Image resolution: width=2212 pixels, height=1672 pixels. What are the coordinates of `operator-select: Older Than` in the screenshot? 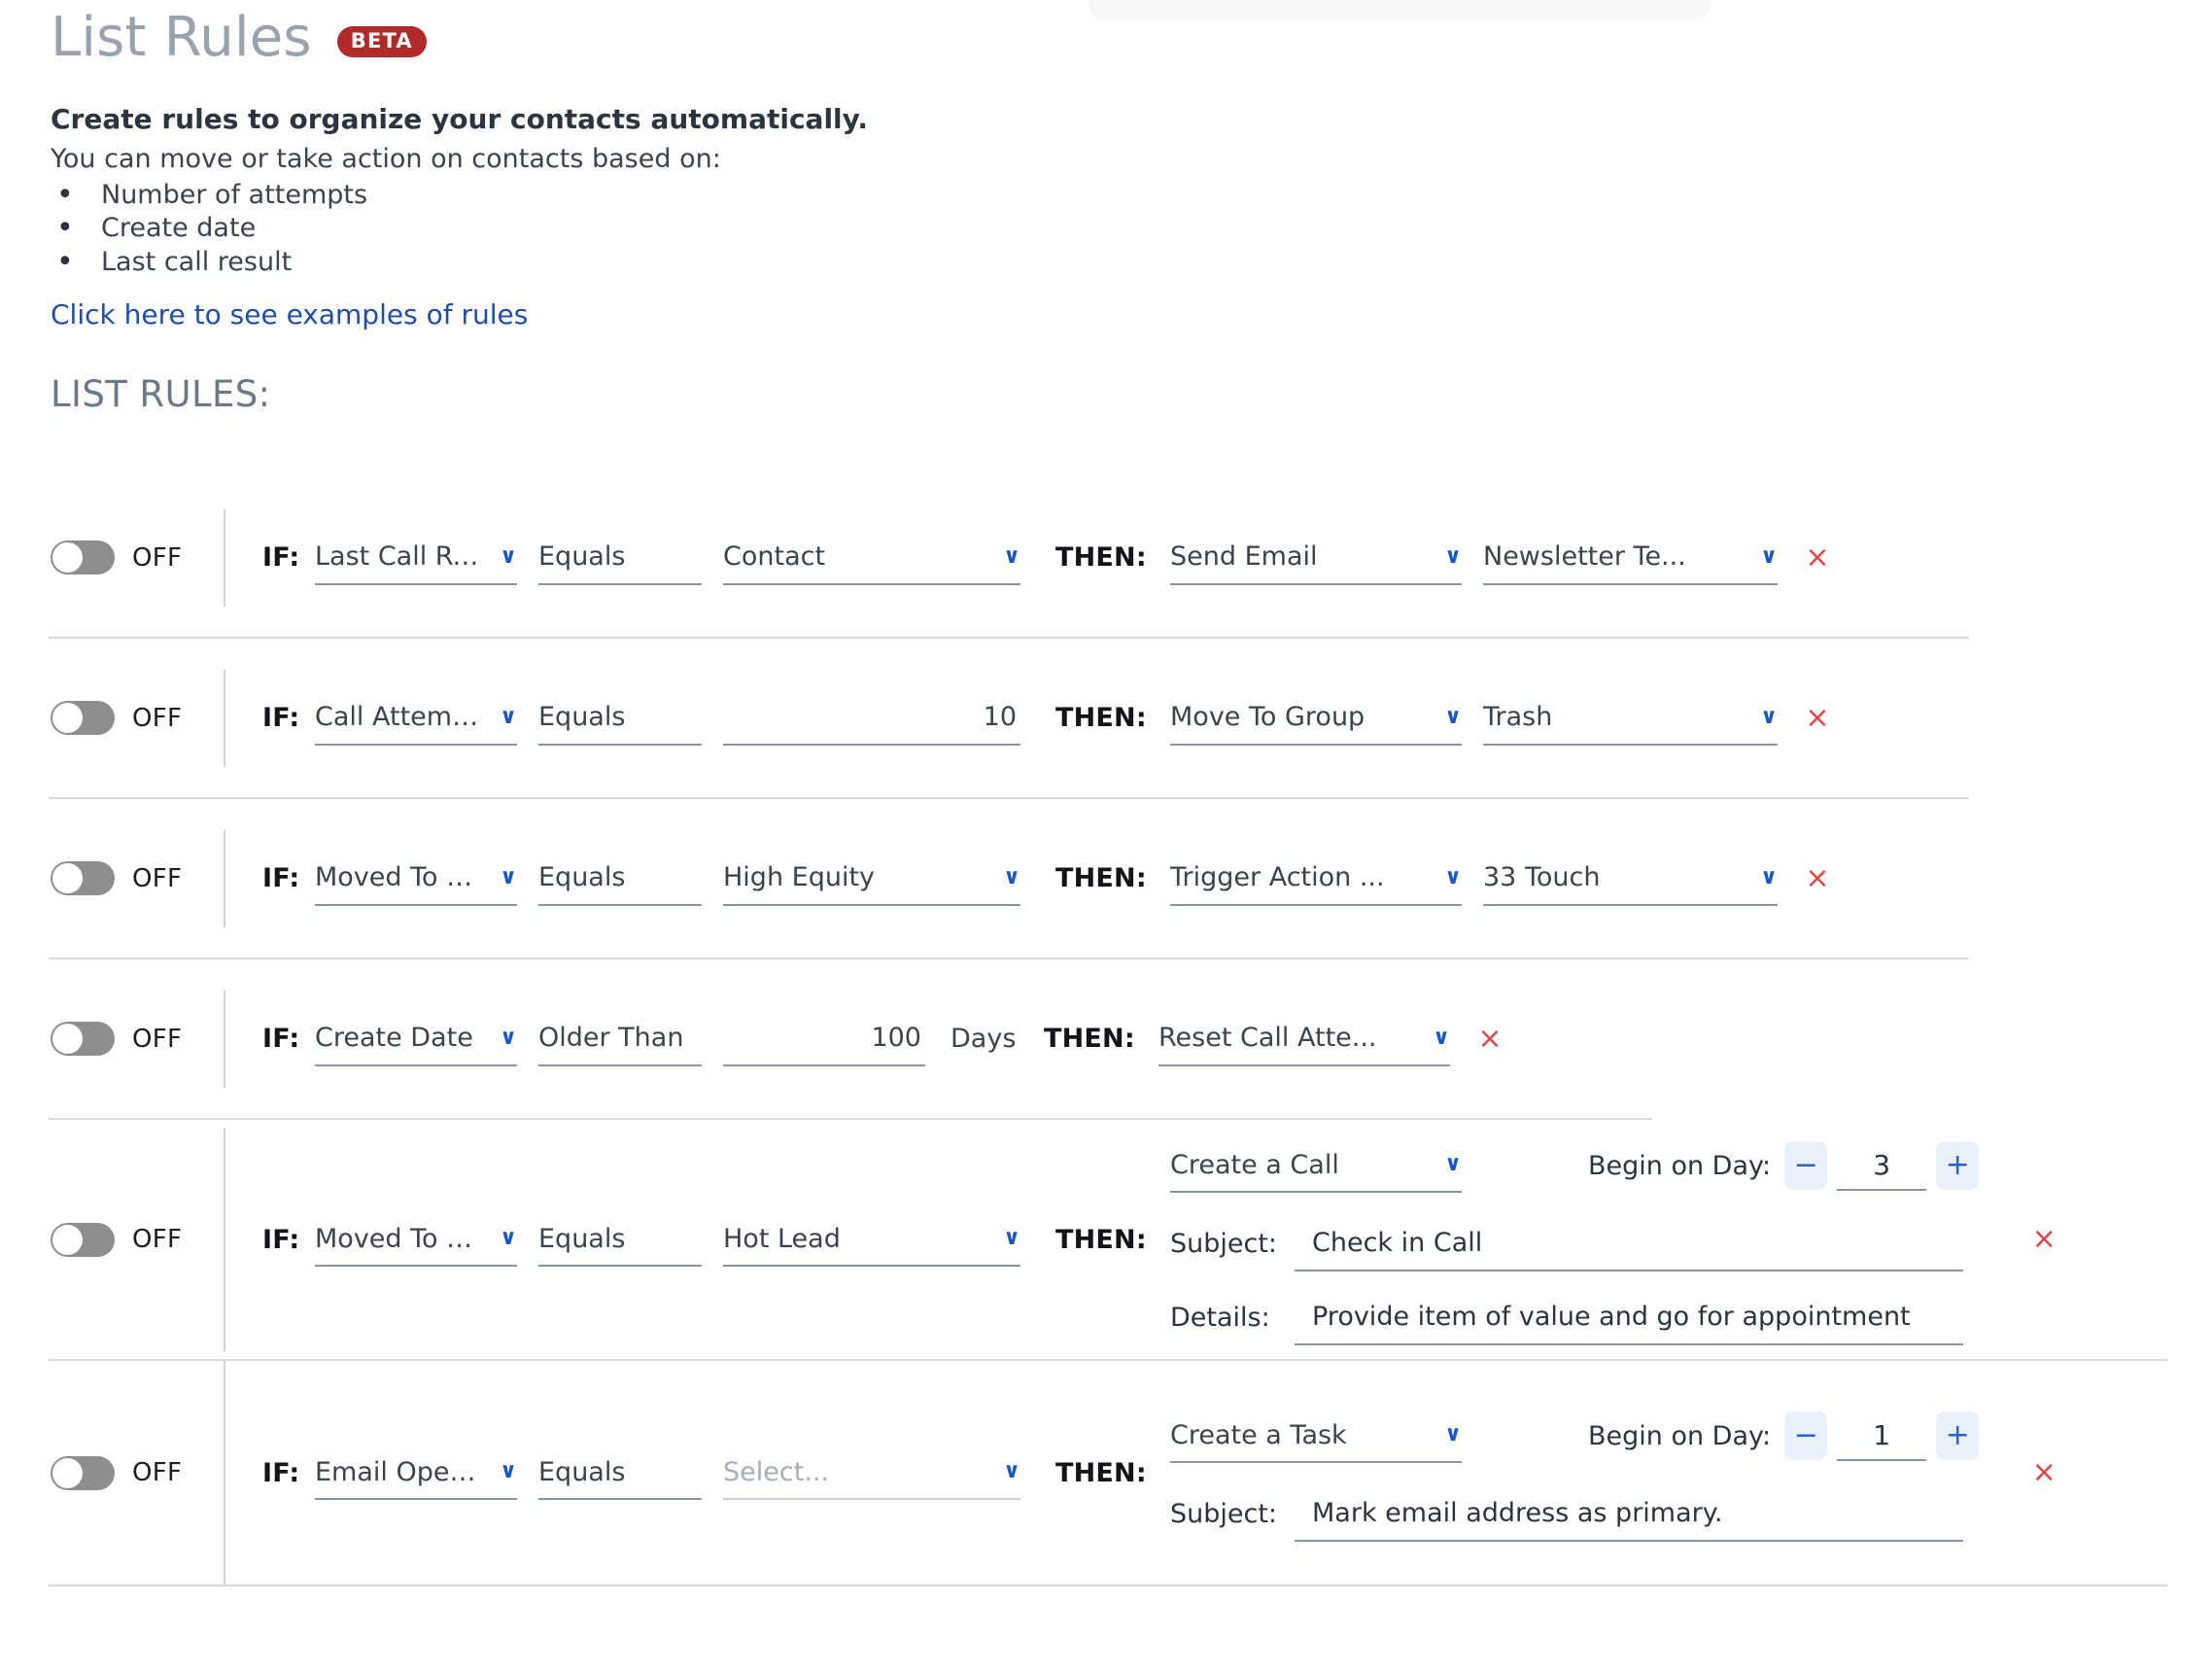 It's located at (620, 1039).